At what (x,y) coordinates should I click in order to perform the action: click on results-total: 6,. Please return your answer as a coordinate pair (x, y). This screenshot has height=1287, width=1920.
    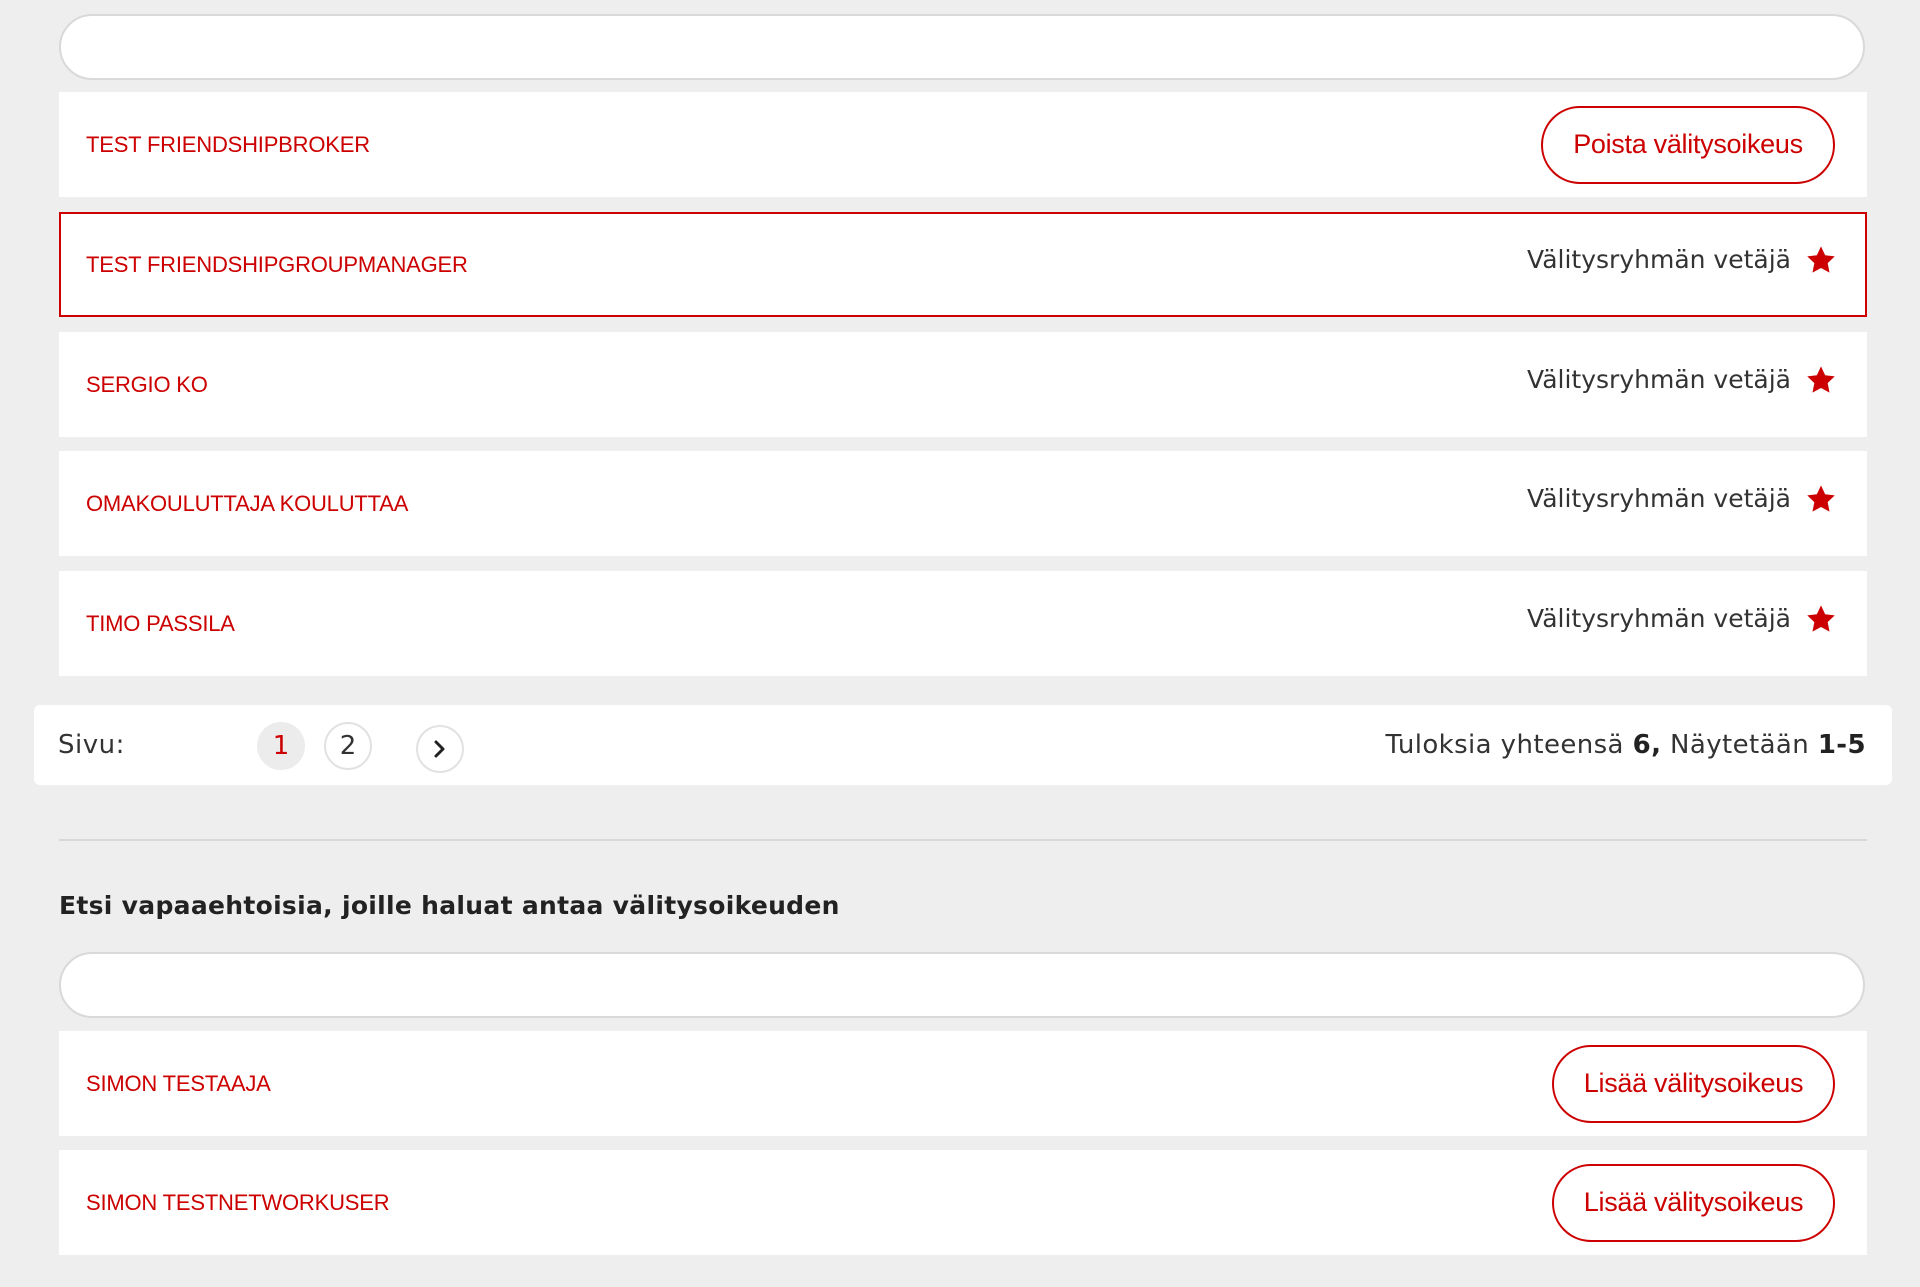
    Looking at the image, I should click on (1647, 745).